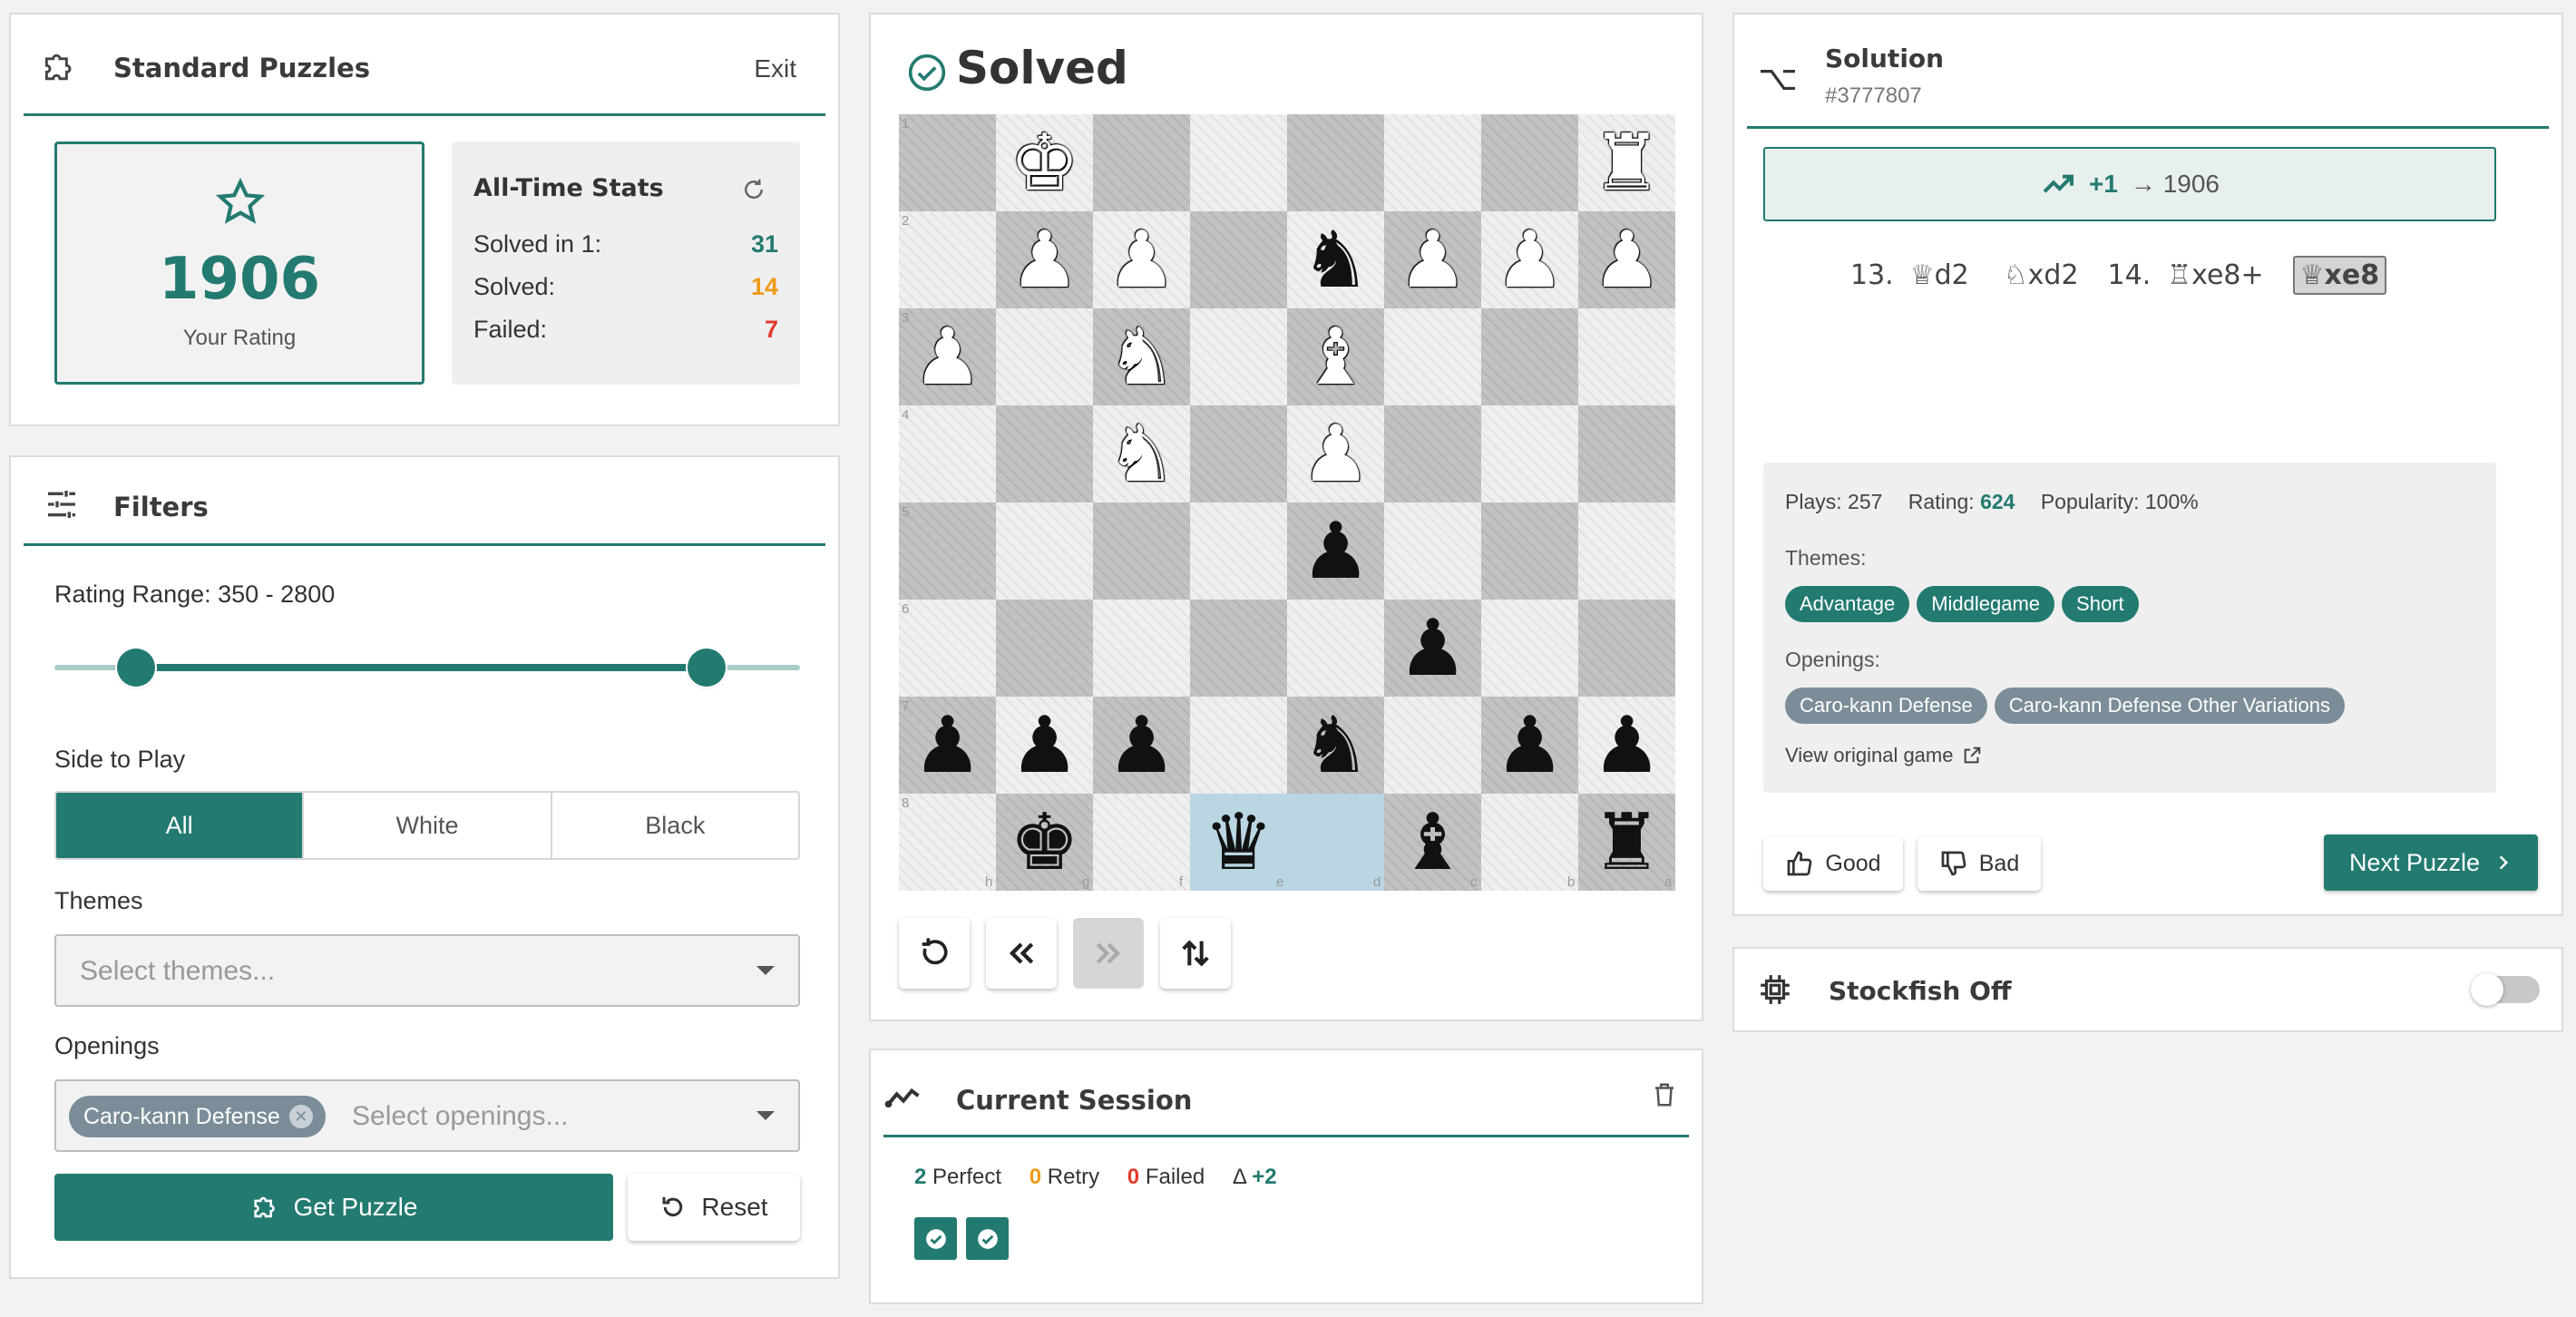 The height and width of the screenshot is (1317, 2576). I want to click on previous-move-button, so click(1021, 953).